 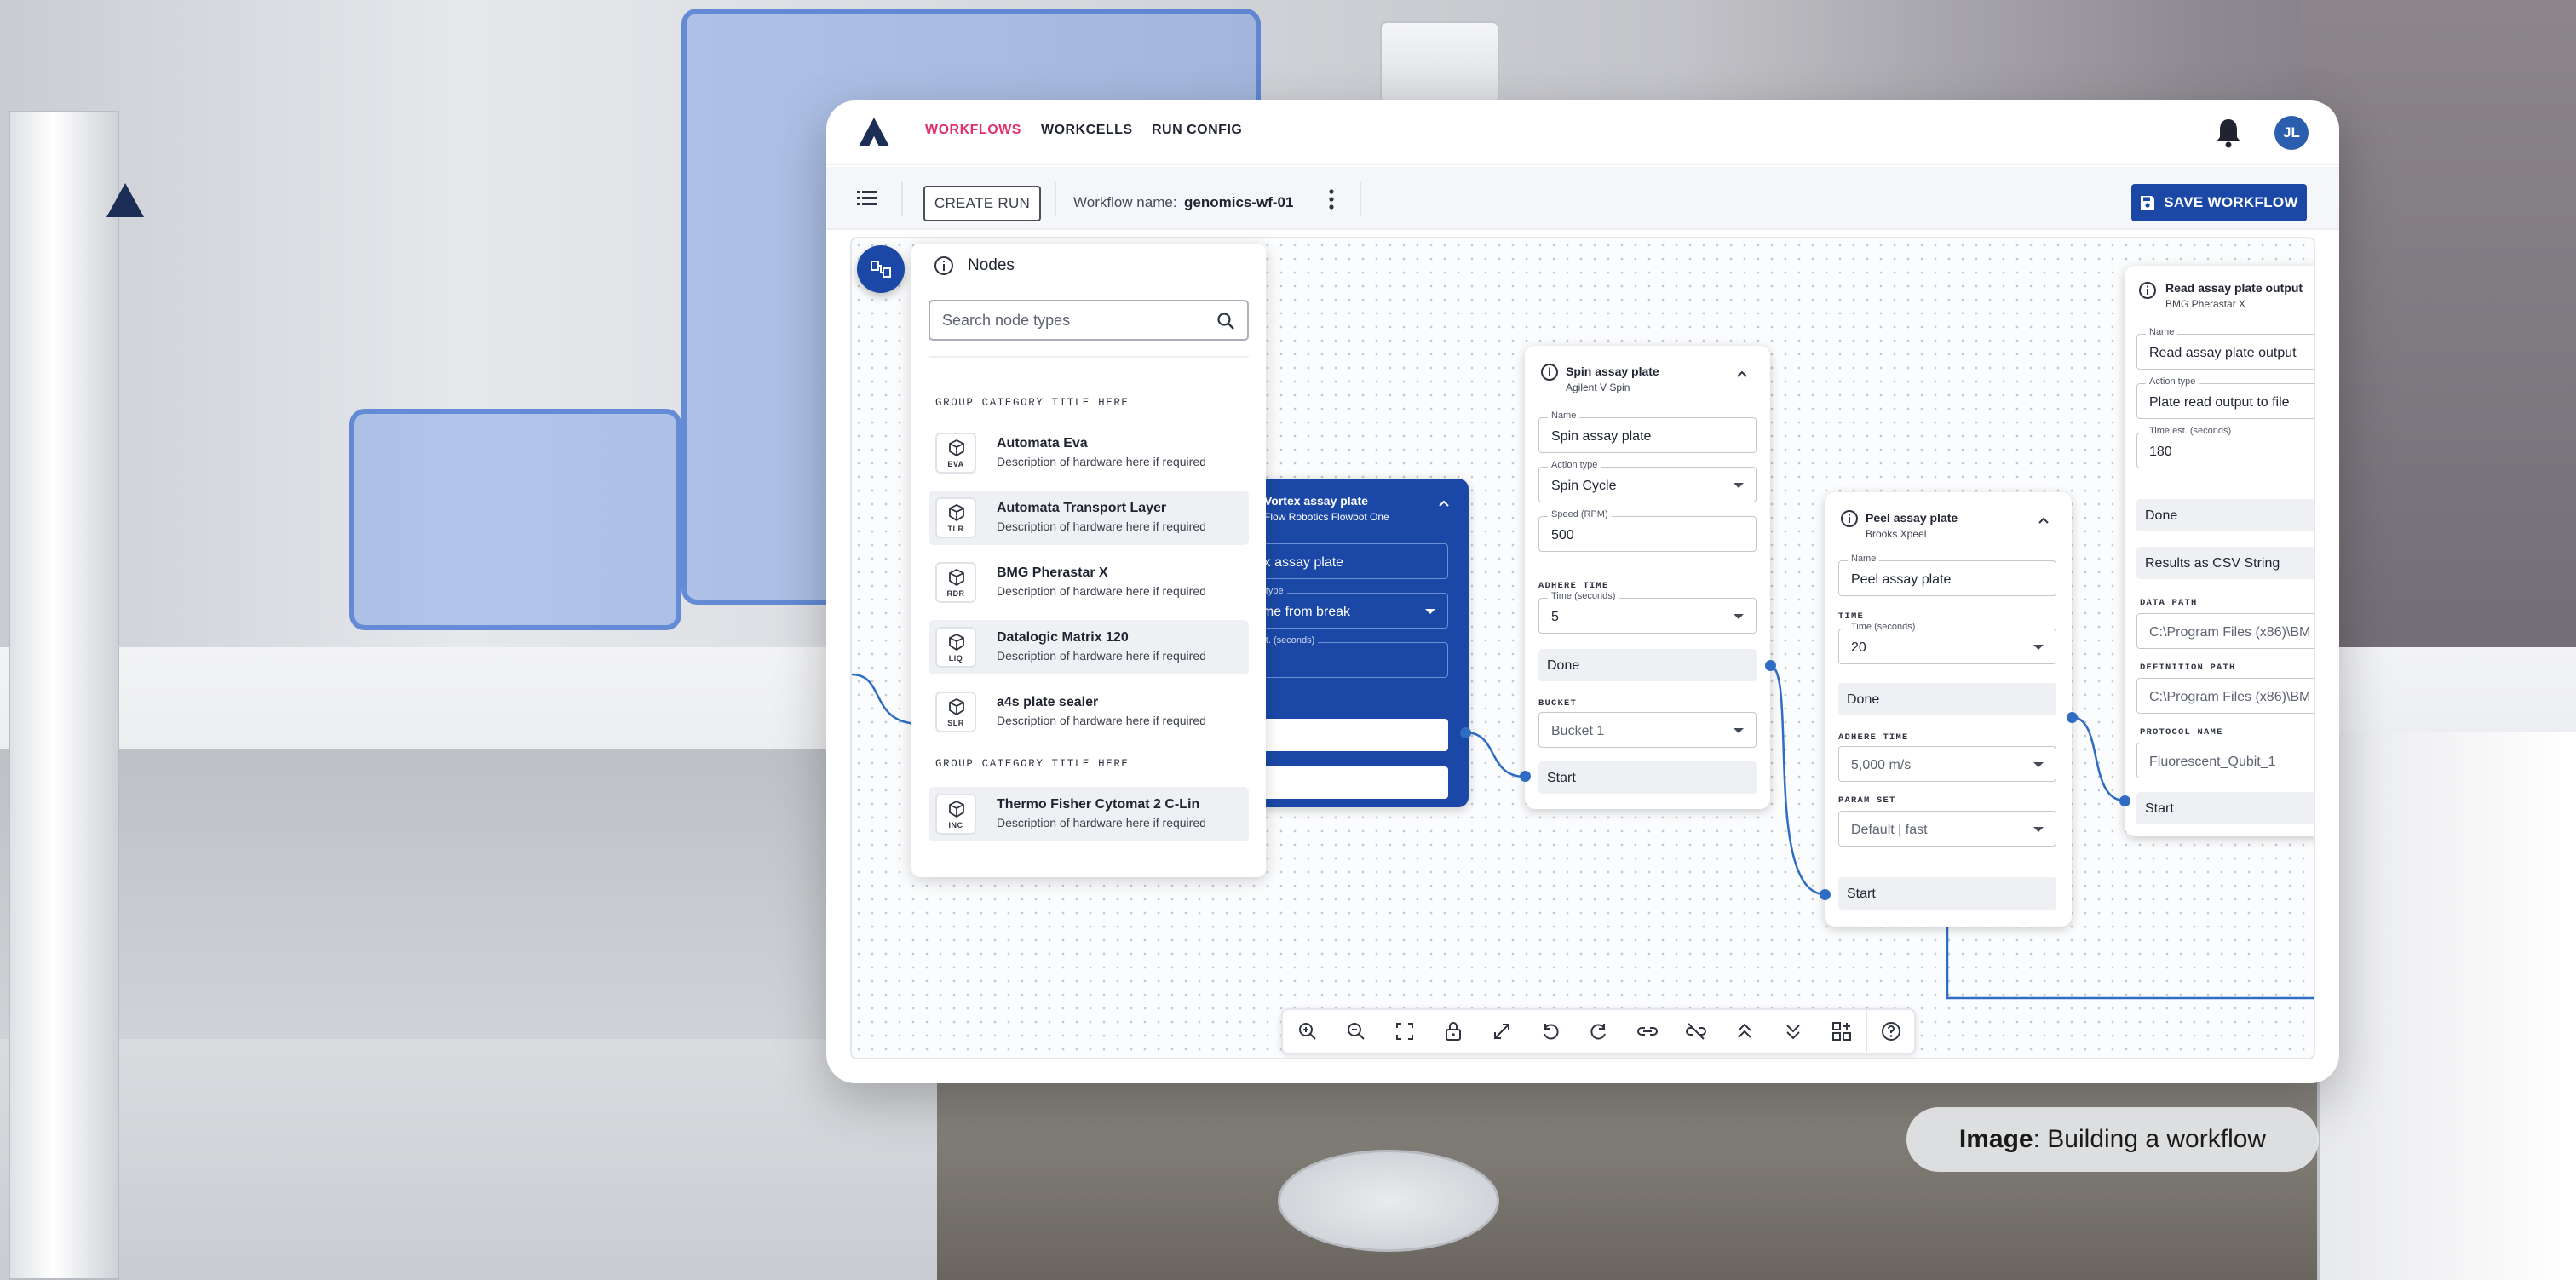 I want to click on bucket-label: BUCKET, so click(x=1558, y=703).